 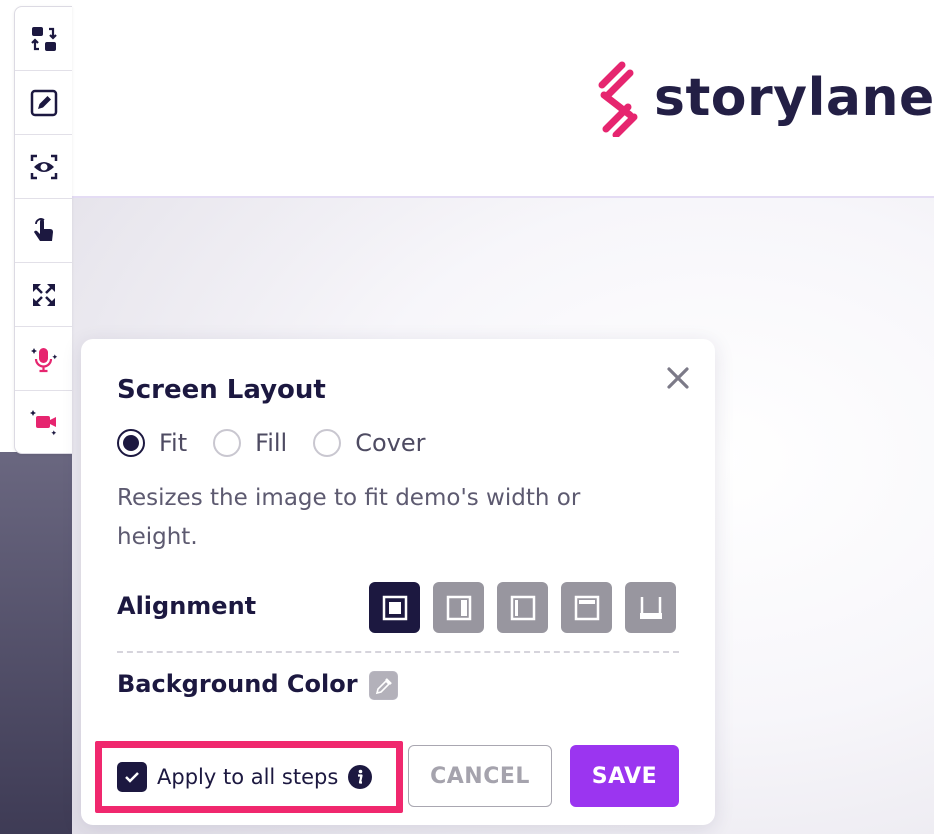 I want to click on edit-button, so click(x=43, y=103).